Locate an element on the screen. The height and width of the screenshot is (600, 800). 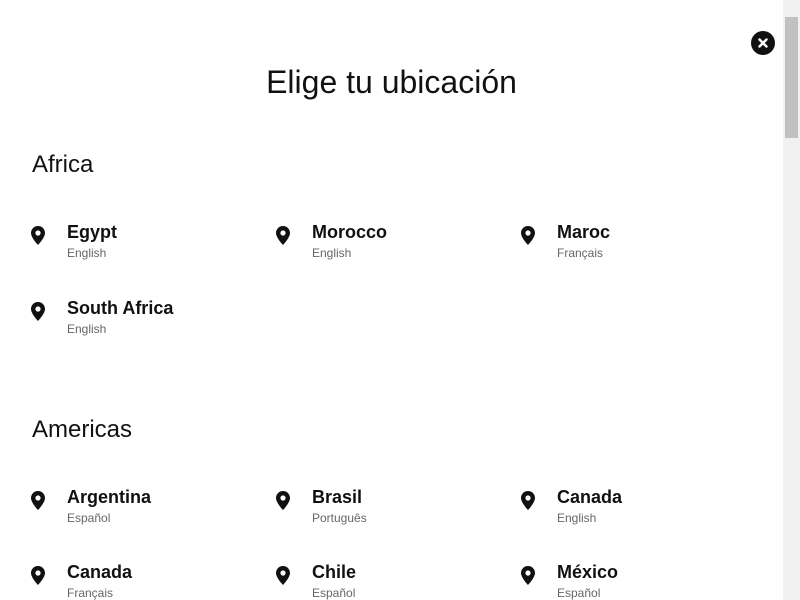
location-maroc-francais: Maroc Français is located at coordinates (636, 246).